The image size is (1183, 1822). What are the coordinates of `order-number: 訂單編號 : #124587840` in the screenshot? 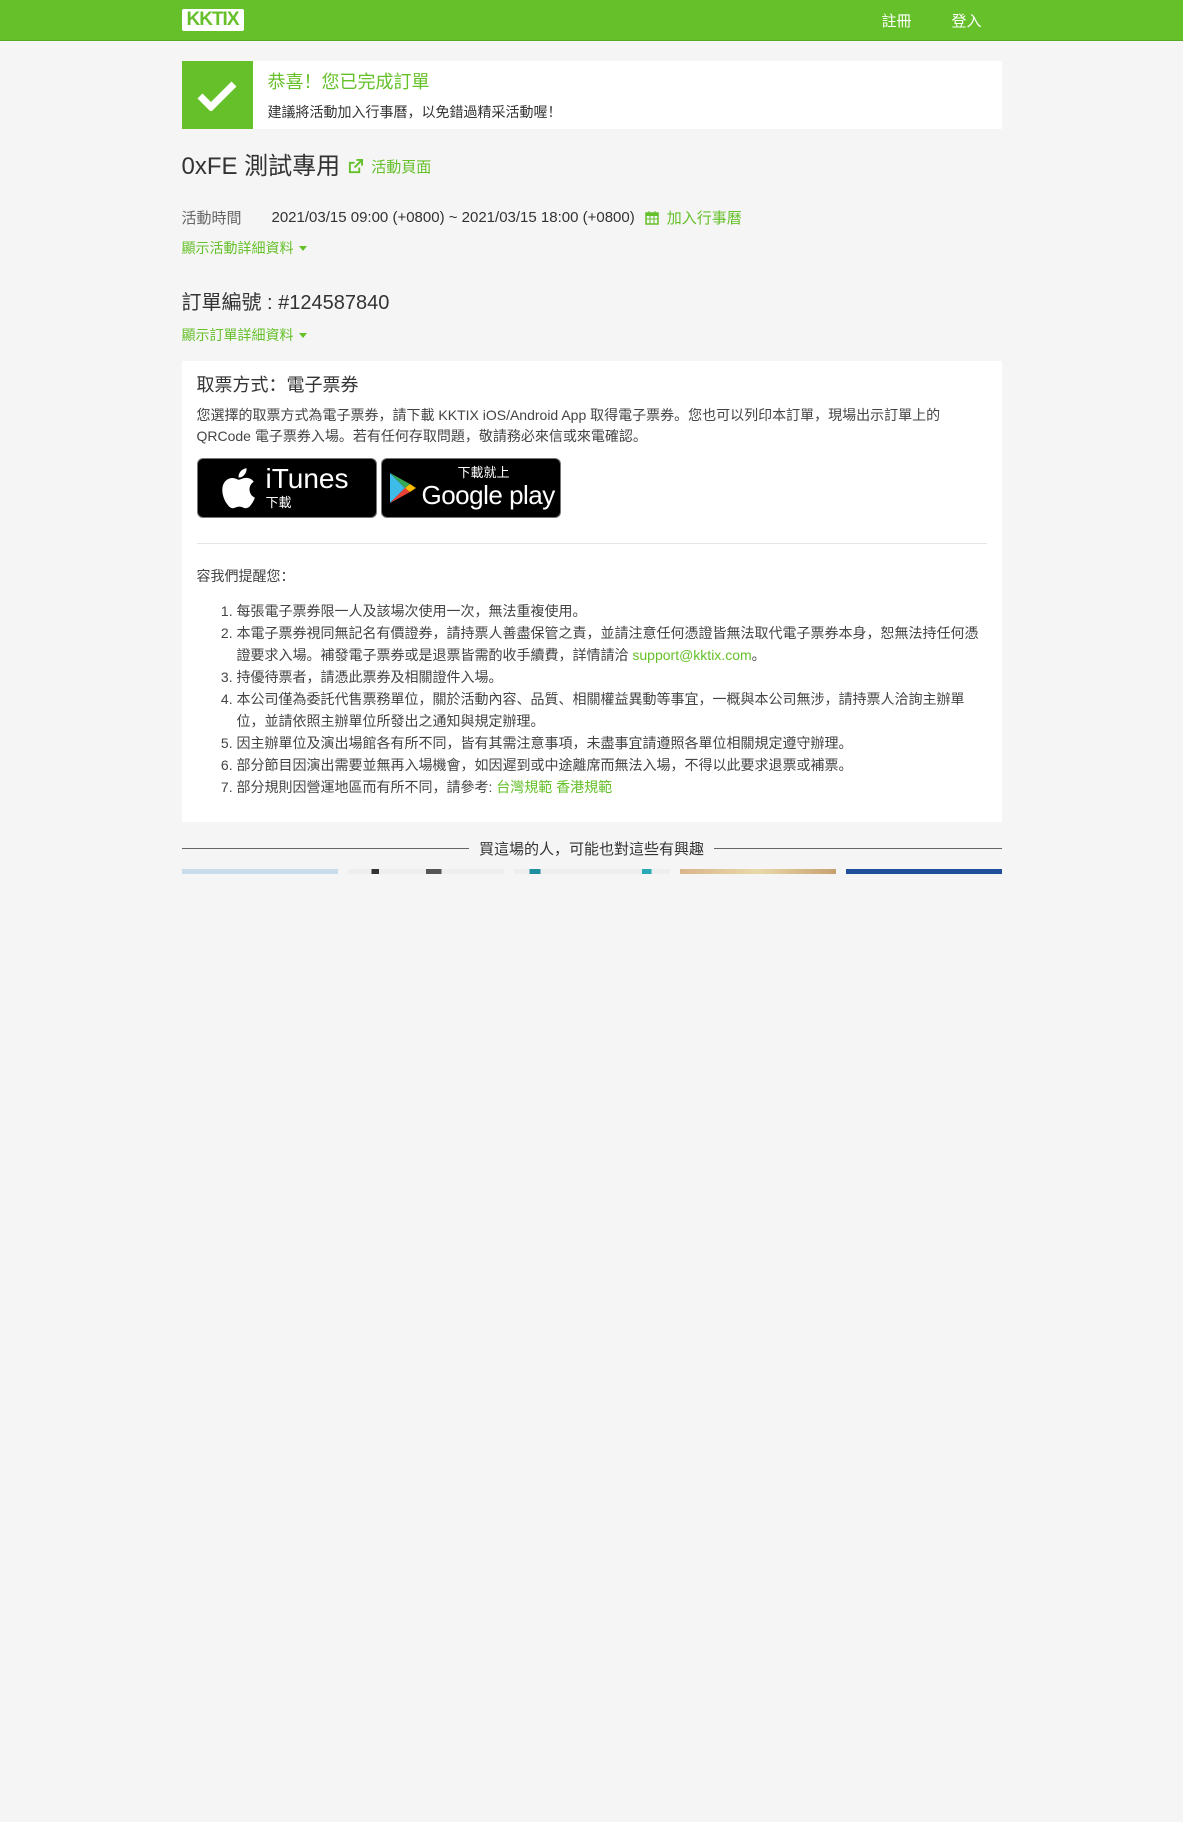 It's located at (285, 303).